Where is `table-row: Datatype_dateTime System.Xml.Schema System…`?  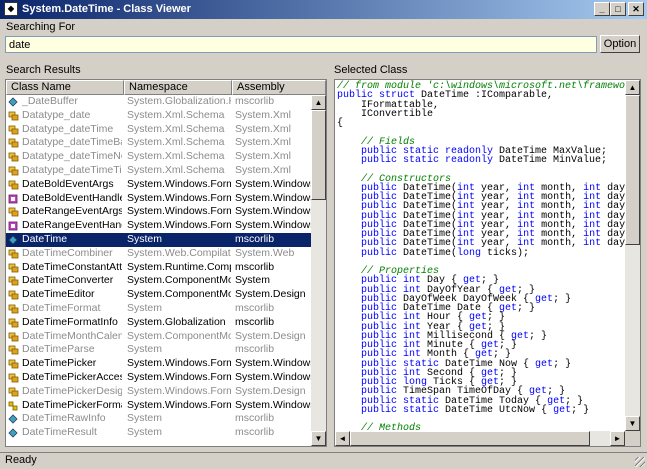 table-row: Datatype_dateTime System.Xml.Schema System… is located at coordinates (158, 130).